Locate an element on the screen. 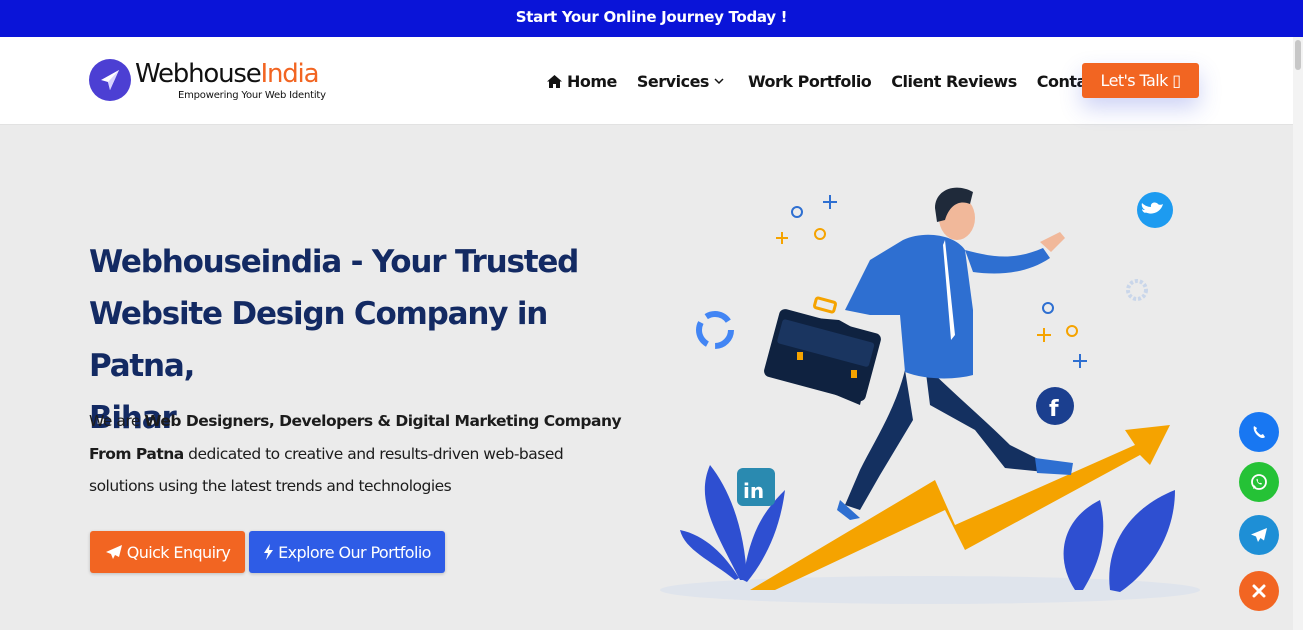 The image size is (1303, 630). gear-icon is located at coordinates (1137, 290).